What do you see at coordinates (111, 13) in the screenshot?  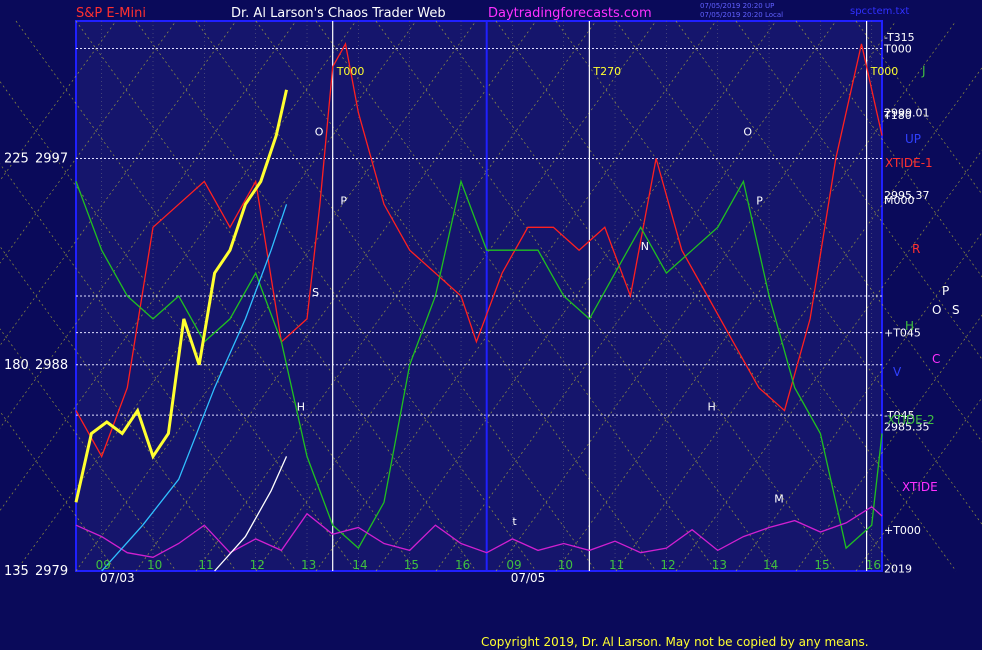 I see `header-left-title: S&P E-Mini` at bounding box center [111, 13].